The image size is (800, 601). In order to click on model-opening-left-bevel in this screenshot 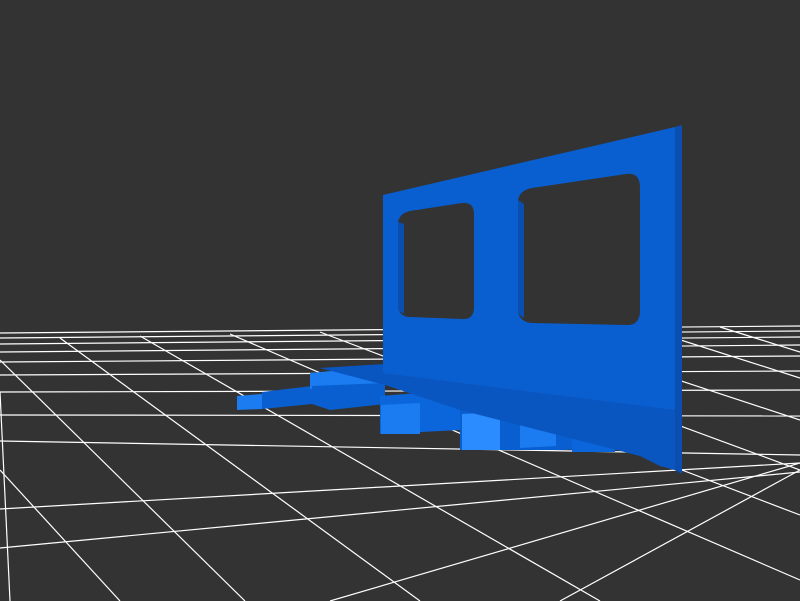, I will do `click(401, 268)`.